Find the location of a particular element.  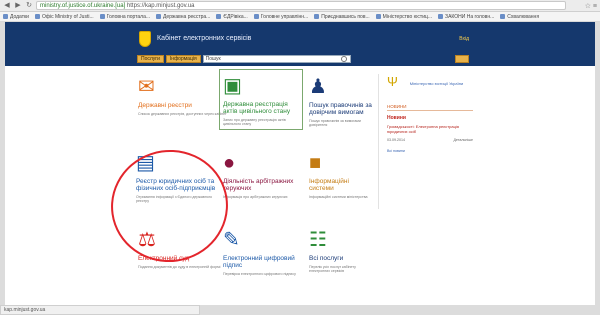

url-path: https://kap.minjust.gov.ua is located at coordinates (160, 6).